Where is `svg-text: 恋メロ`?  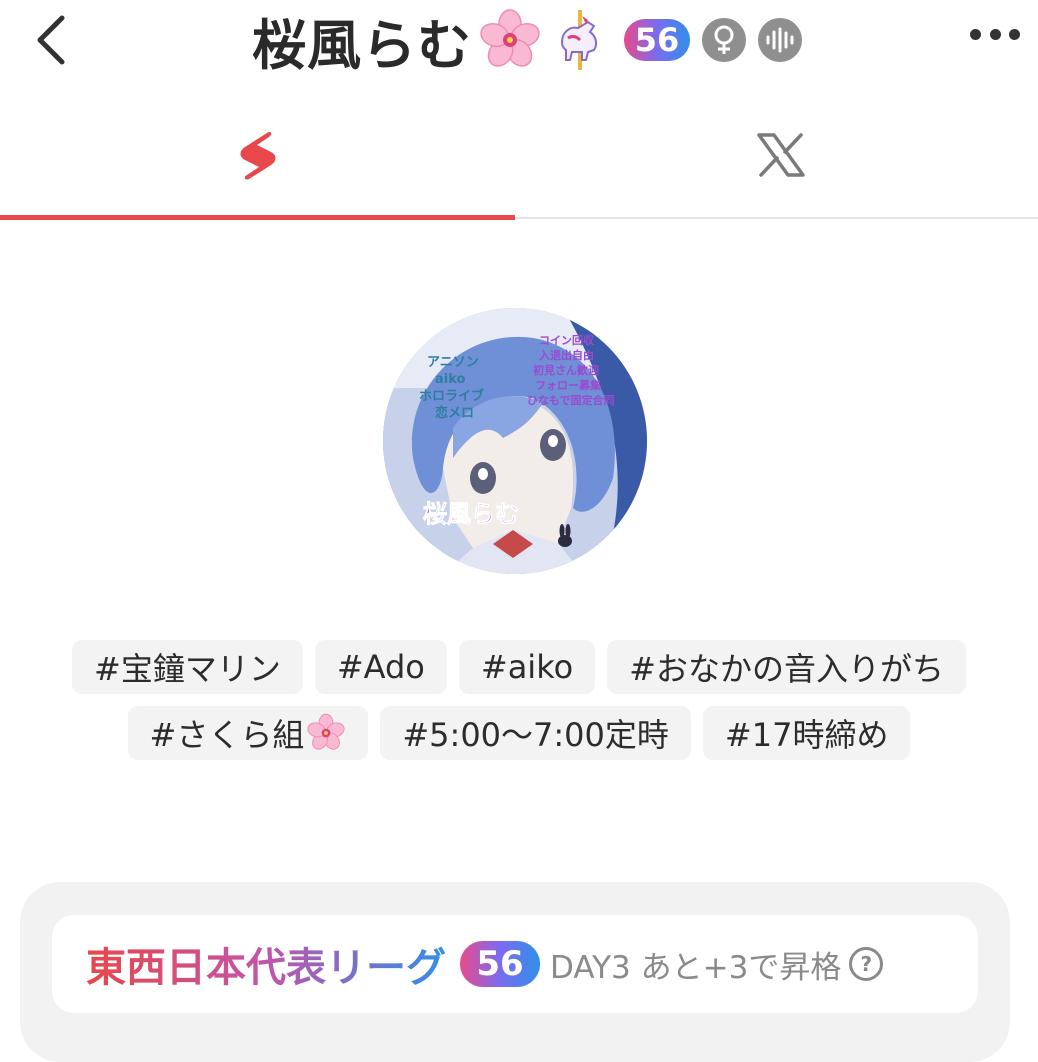 svg-text: 恋メロ is located at coordinates (454, 413).